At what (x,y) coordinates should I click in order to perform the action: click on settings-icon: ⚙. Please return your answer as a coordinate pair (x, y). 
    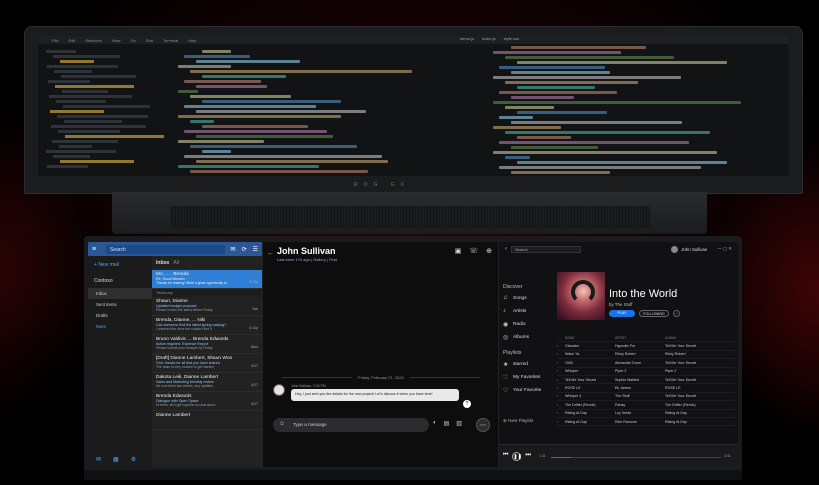
    Looking at the image, I should click on (133, 459).